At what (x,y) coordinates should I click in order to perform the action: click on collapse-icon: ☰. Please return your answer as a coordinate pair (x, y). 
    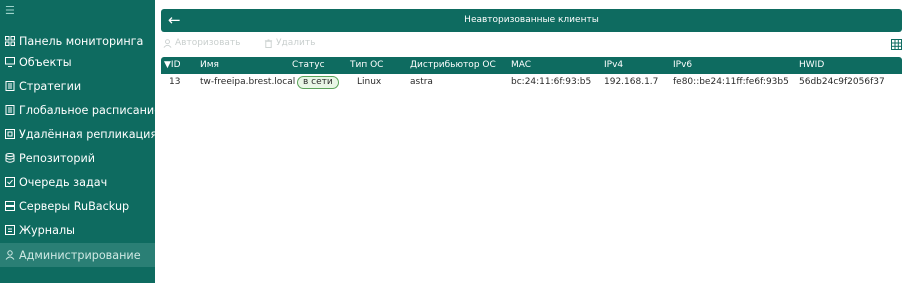
    Looking at the image, I should click on (10, 10).